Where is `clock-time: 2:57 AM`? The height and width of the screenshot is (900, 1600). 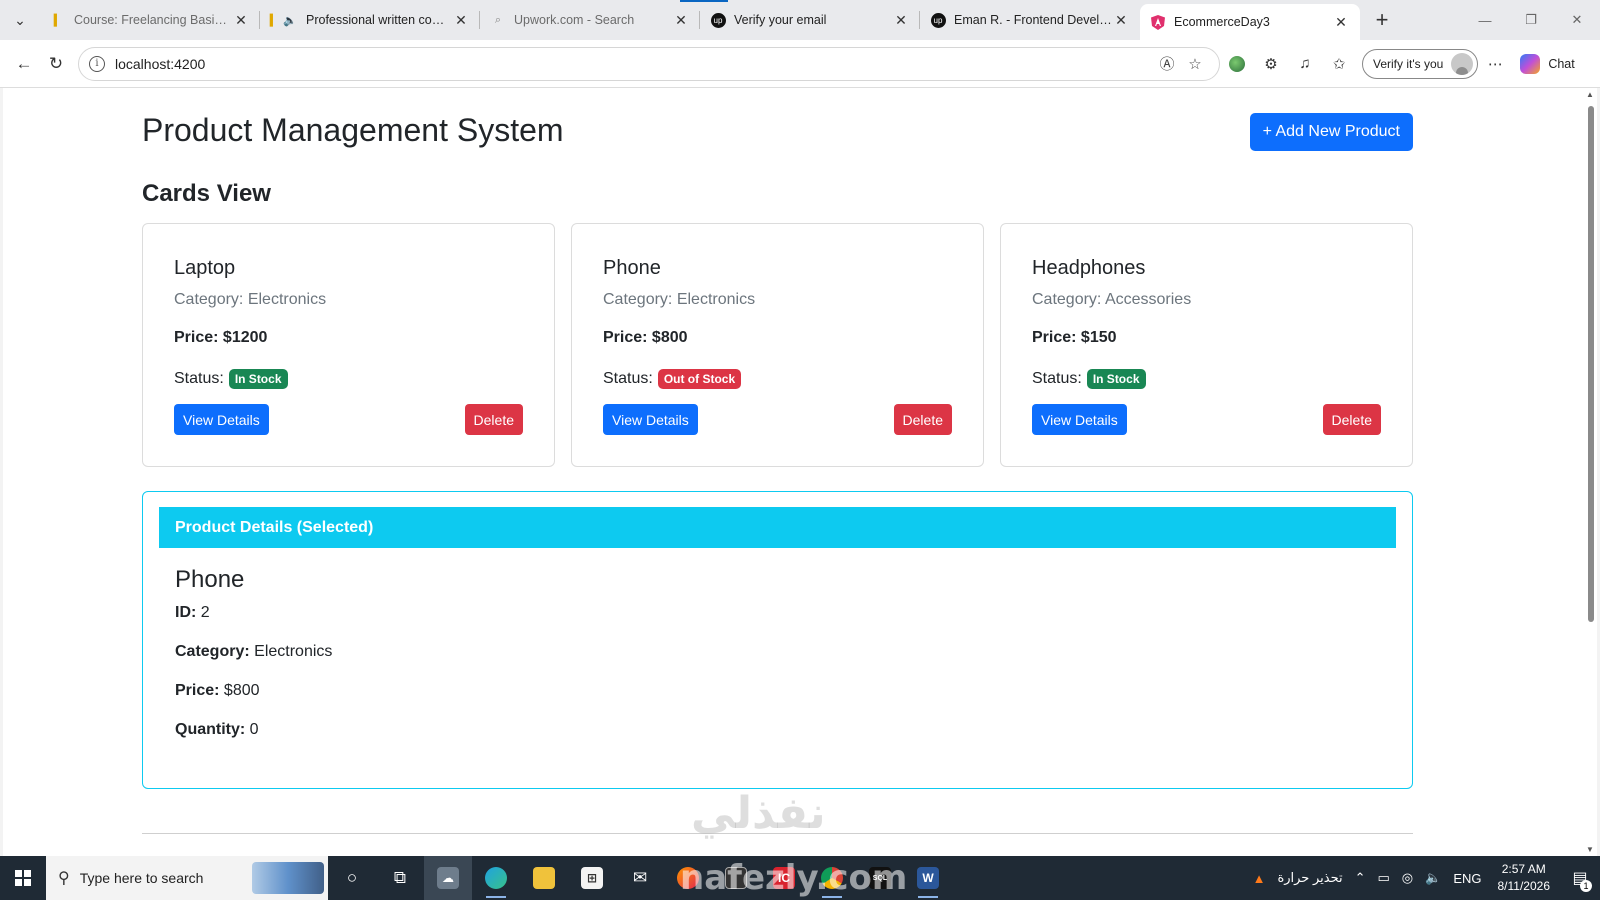 clock-time: 2:57 AM is located at coordinates (1523, 869).